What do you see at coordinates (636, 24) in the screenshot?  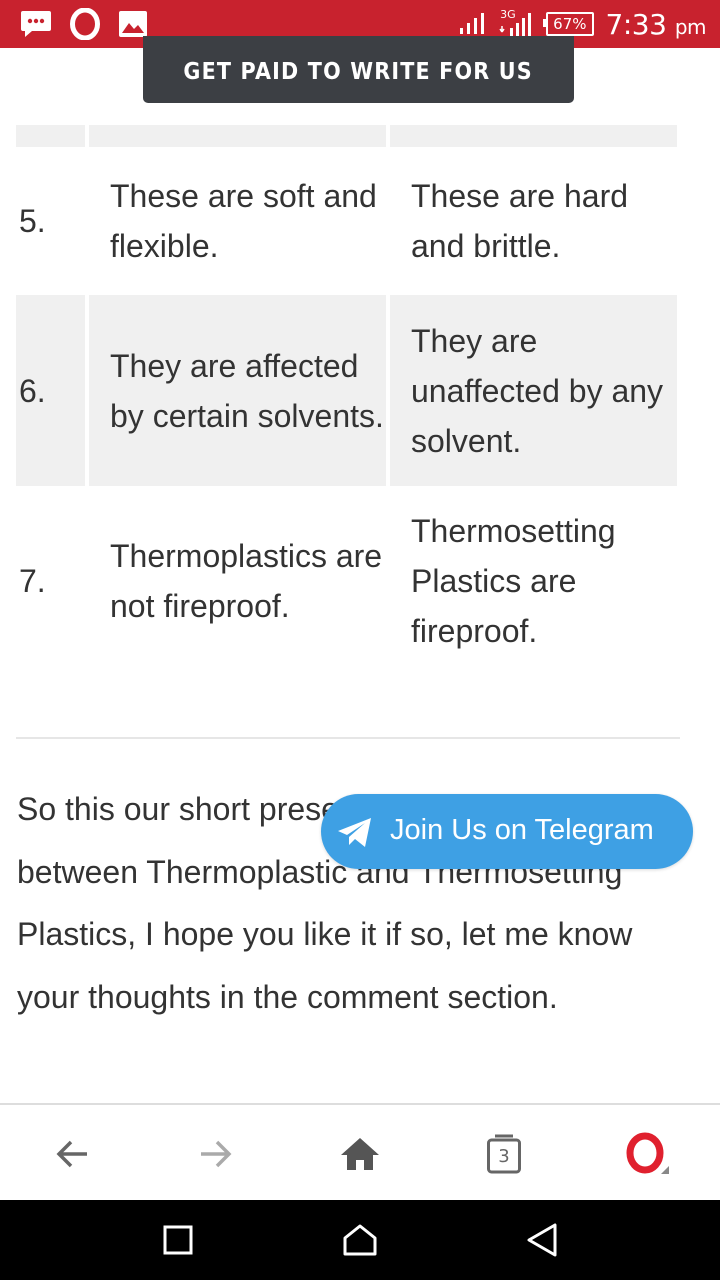 I see `clock-time: 7:33` at bounding box center [636, 24].